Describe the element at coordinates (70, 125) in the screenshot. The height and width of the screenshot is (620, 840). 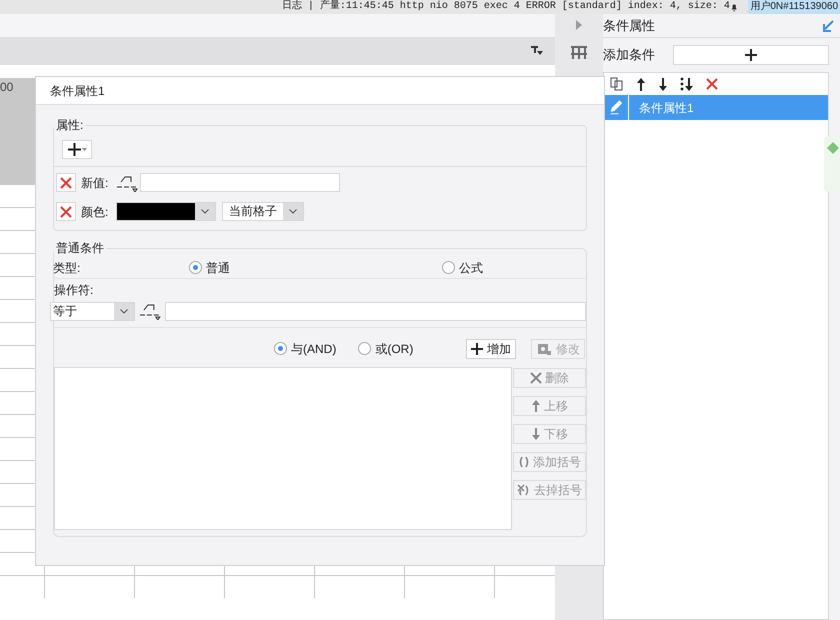
I see `section-legend: 属性:` at that location.